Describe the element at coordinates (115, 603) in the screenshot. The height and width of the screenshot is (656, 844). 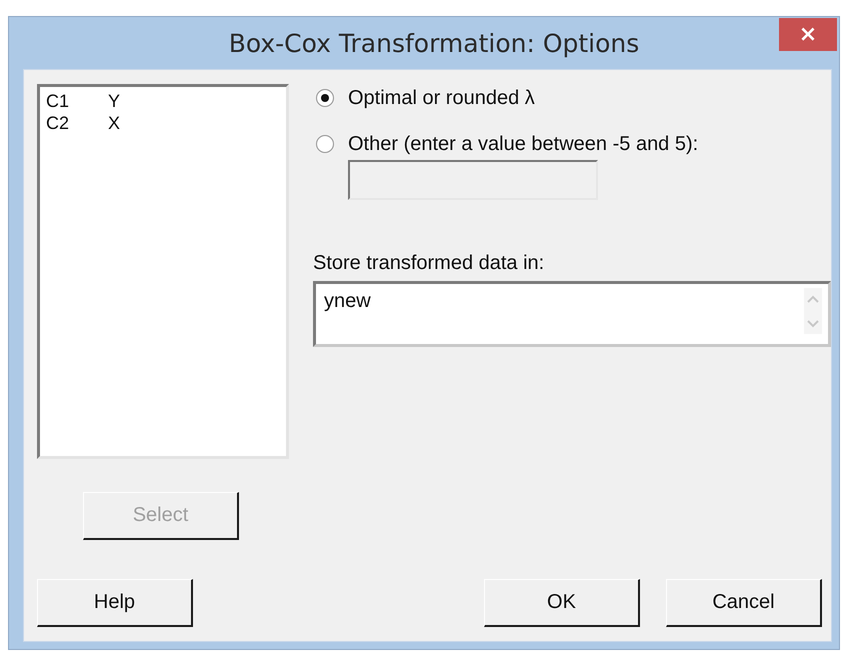
I see `dialog-button: Help` at that location.